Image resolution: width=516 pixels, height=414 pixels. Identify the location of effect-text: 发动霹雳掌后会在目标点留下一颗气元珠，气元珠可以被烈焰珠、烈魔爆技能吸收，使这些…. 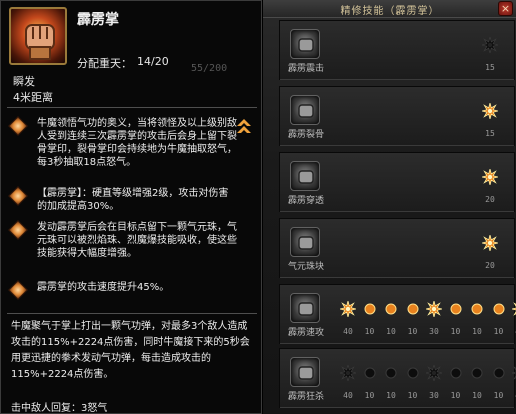
(137, 240).